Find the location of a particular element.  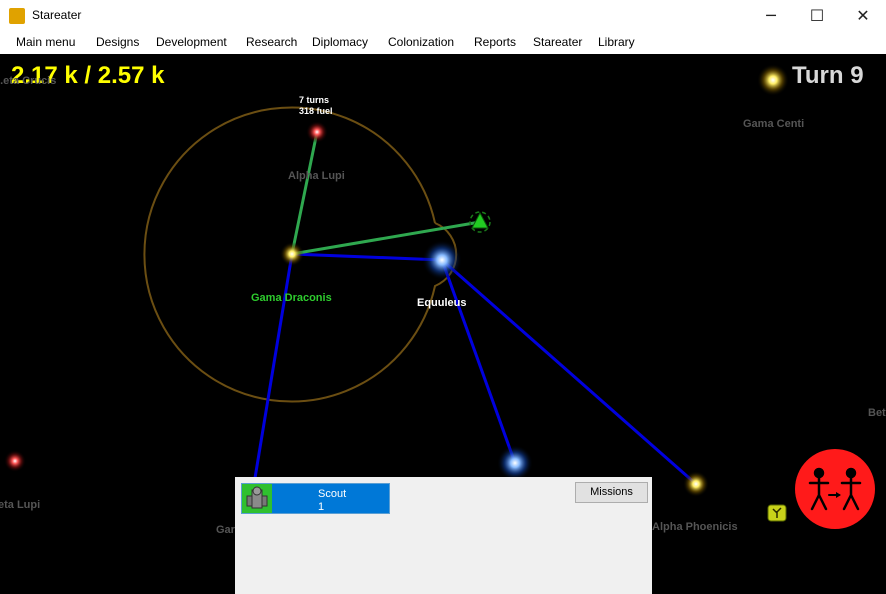

maximize-button: ☐ is located at coordinates (817, 15).